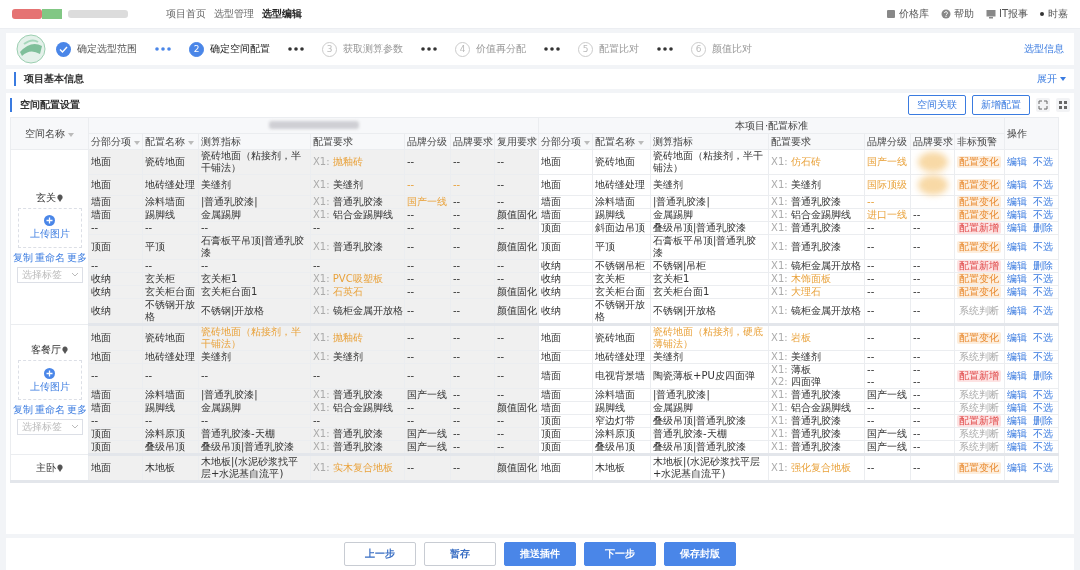  Describe the element at coordinates (565, 228) in the screenshot. I see `table-cell: 顶面` at that location.